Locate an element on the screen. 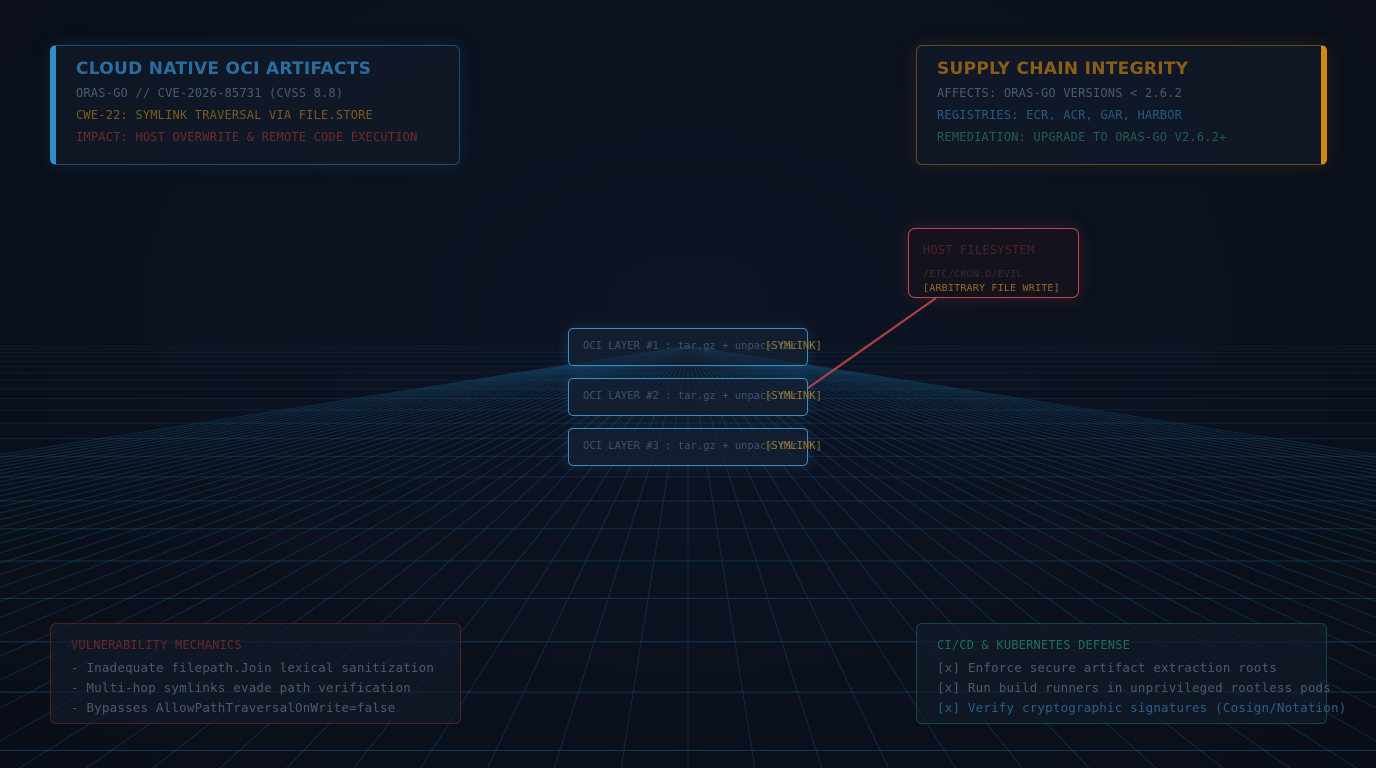  integrity-remediation: REMEDIATION: UPGRADE TO ORAS-GO V2.6.2+ is located at coordinates (1082, 137).